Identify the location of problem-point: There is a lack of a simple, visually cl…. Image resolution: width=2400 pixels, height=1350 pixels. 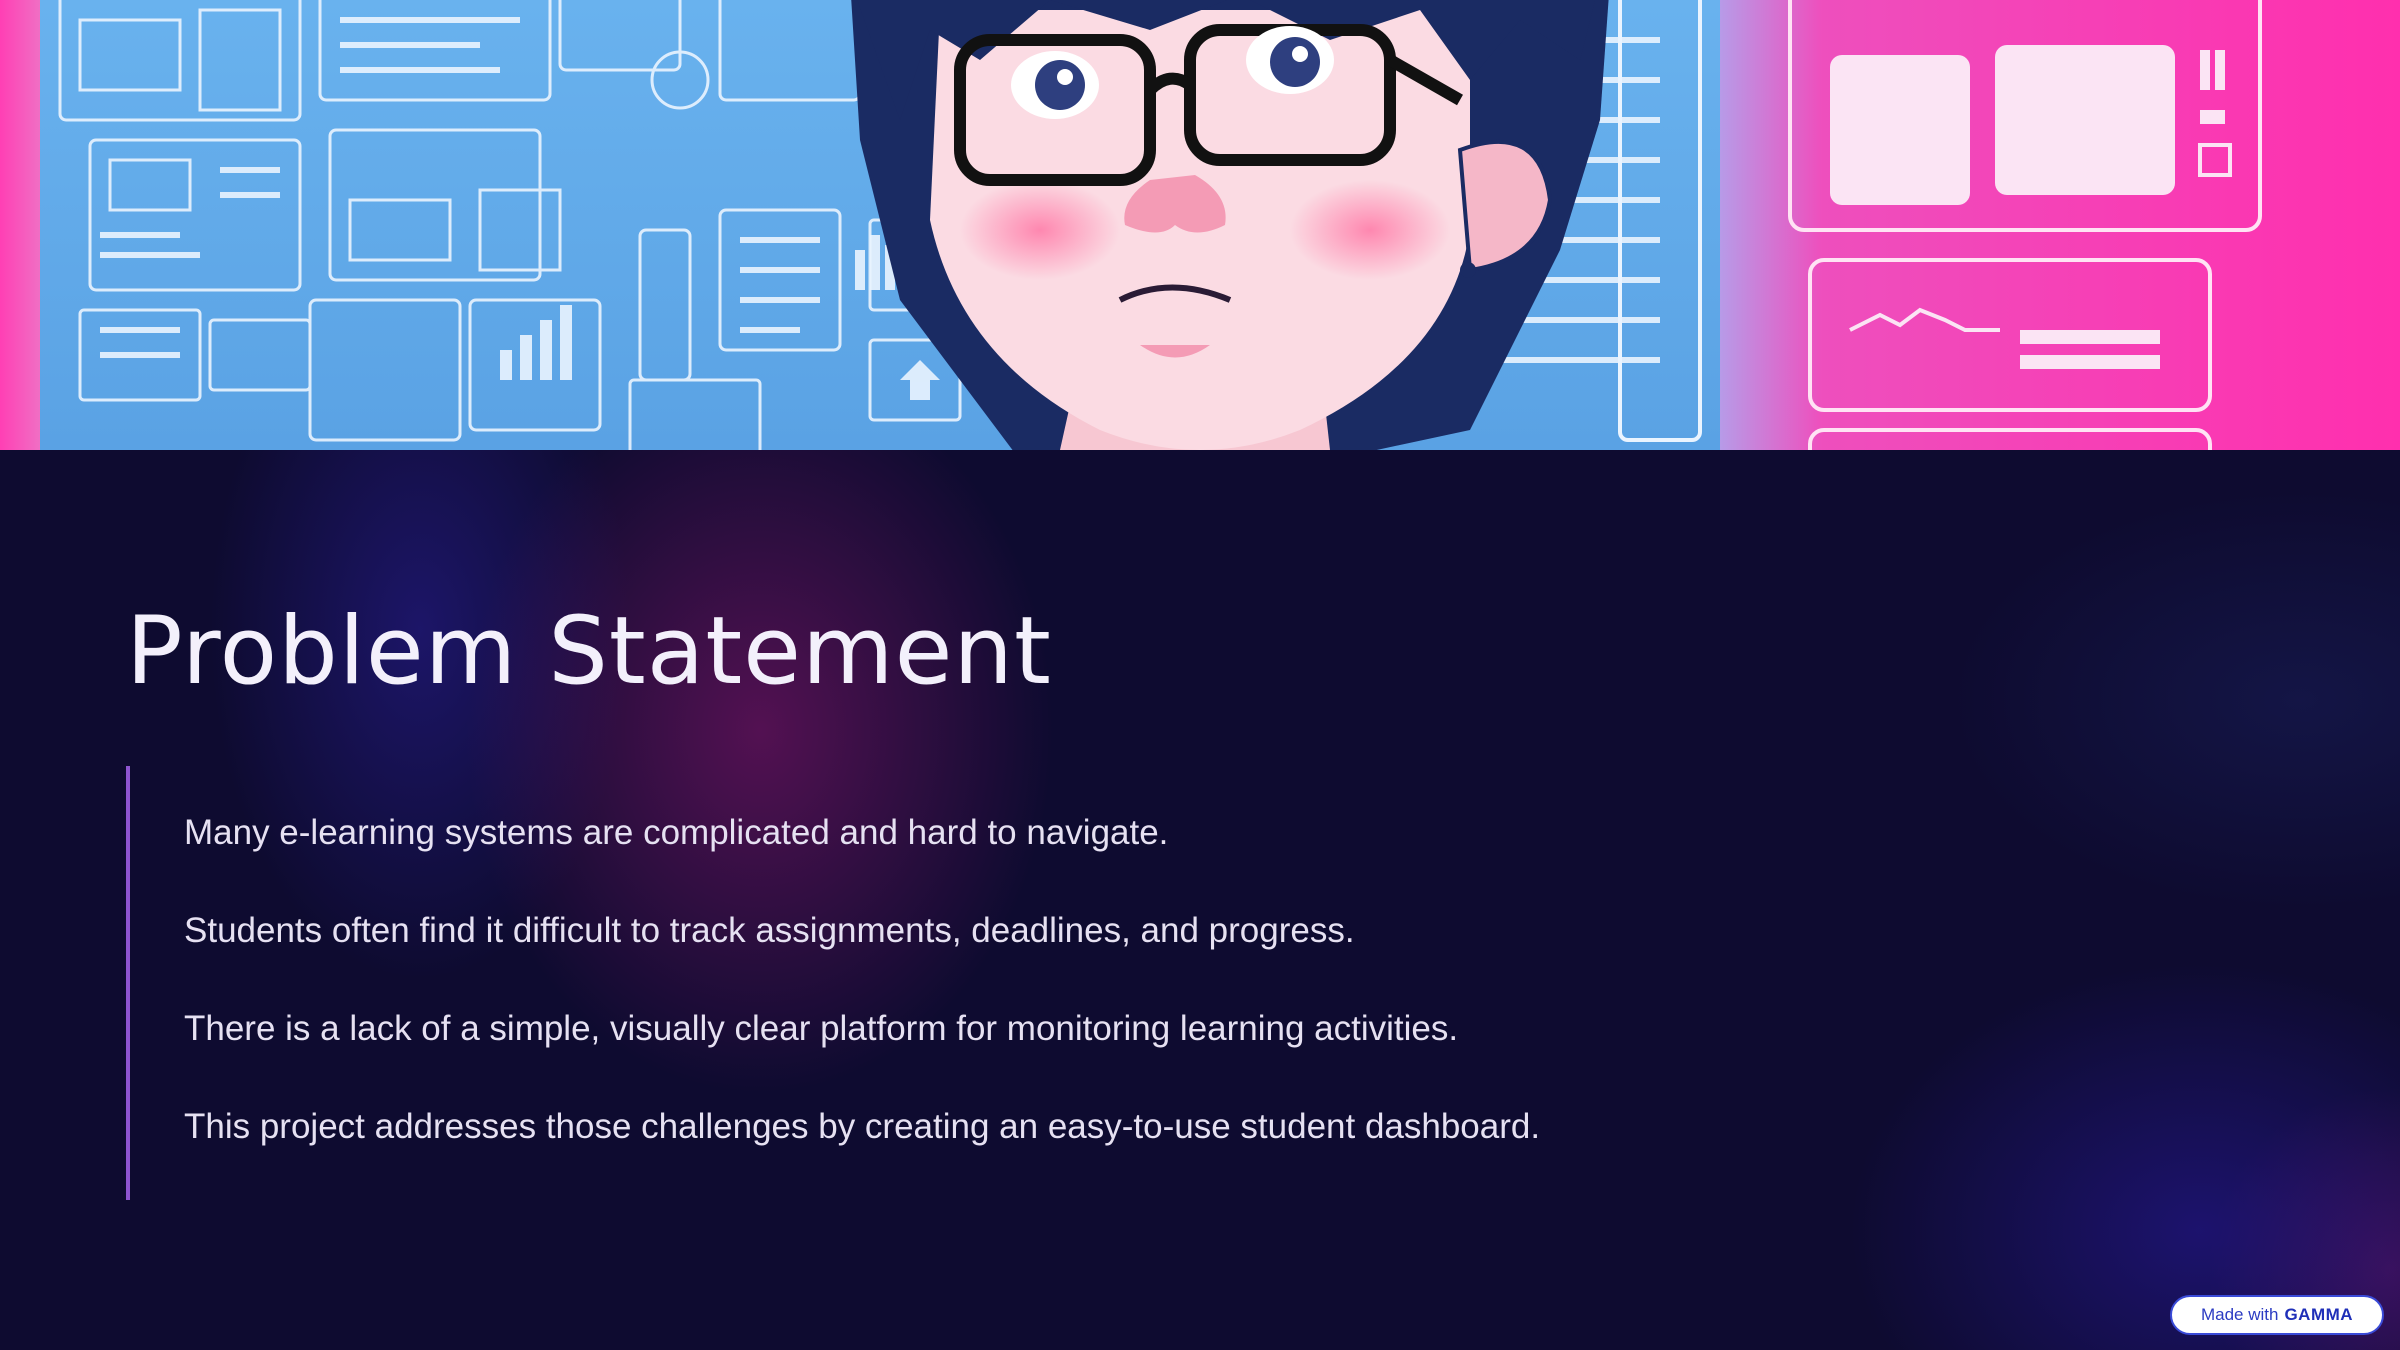
(821, 1028).